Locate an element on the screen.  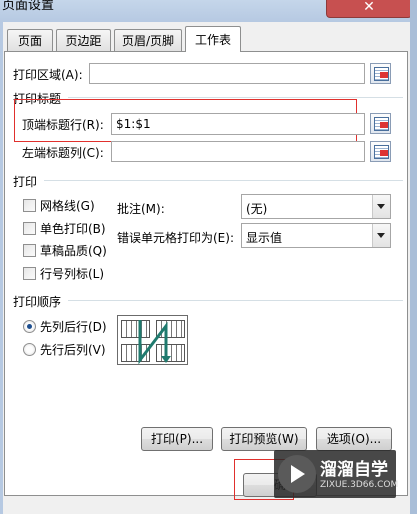
row-col-headings-checkbox is located at coordinates (29, 273).